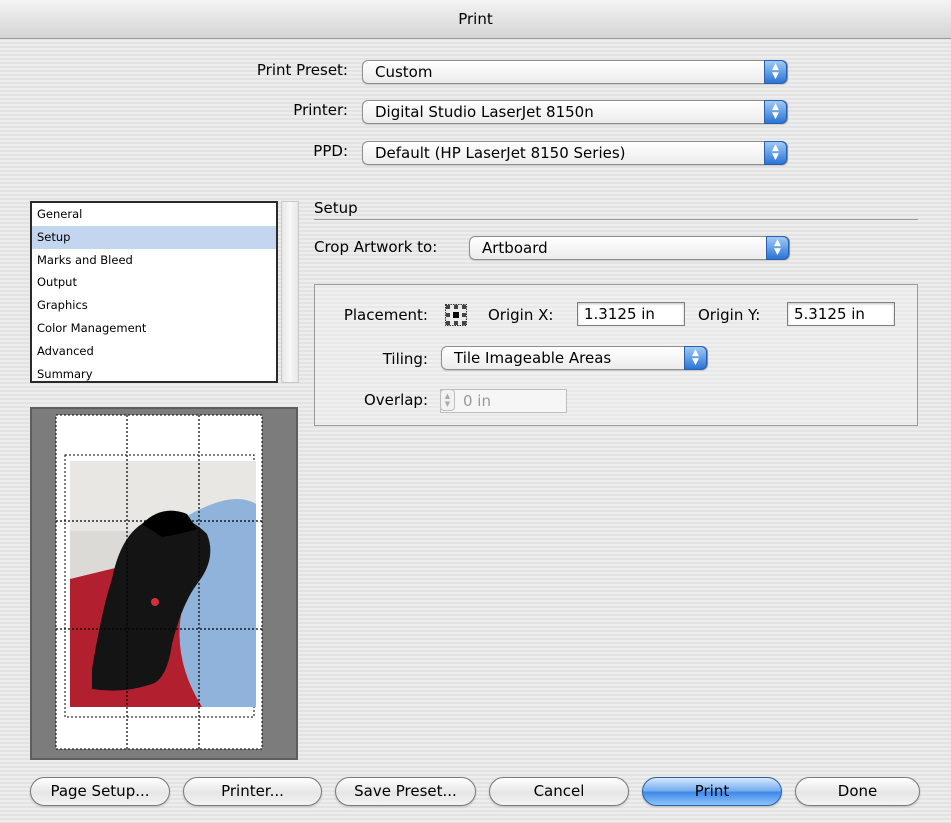 Image resolution: width=951 pixels, height=823 pixels. What do you see at coordinates (290, 292) in the screenshot?
I see `category-list-scrollbar` at bounding box center [290, 292].